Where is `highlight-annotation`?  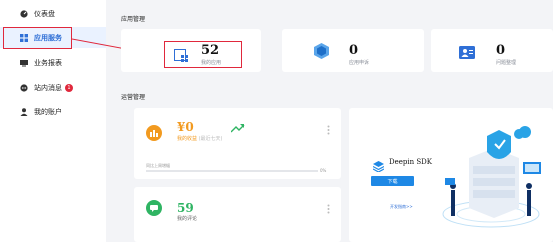 highlight-annotation is located at coordinates (37, 38).